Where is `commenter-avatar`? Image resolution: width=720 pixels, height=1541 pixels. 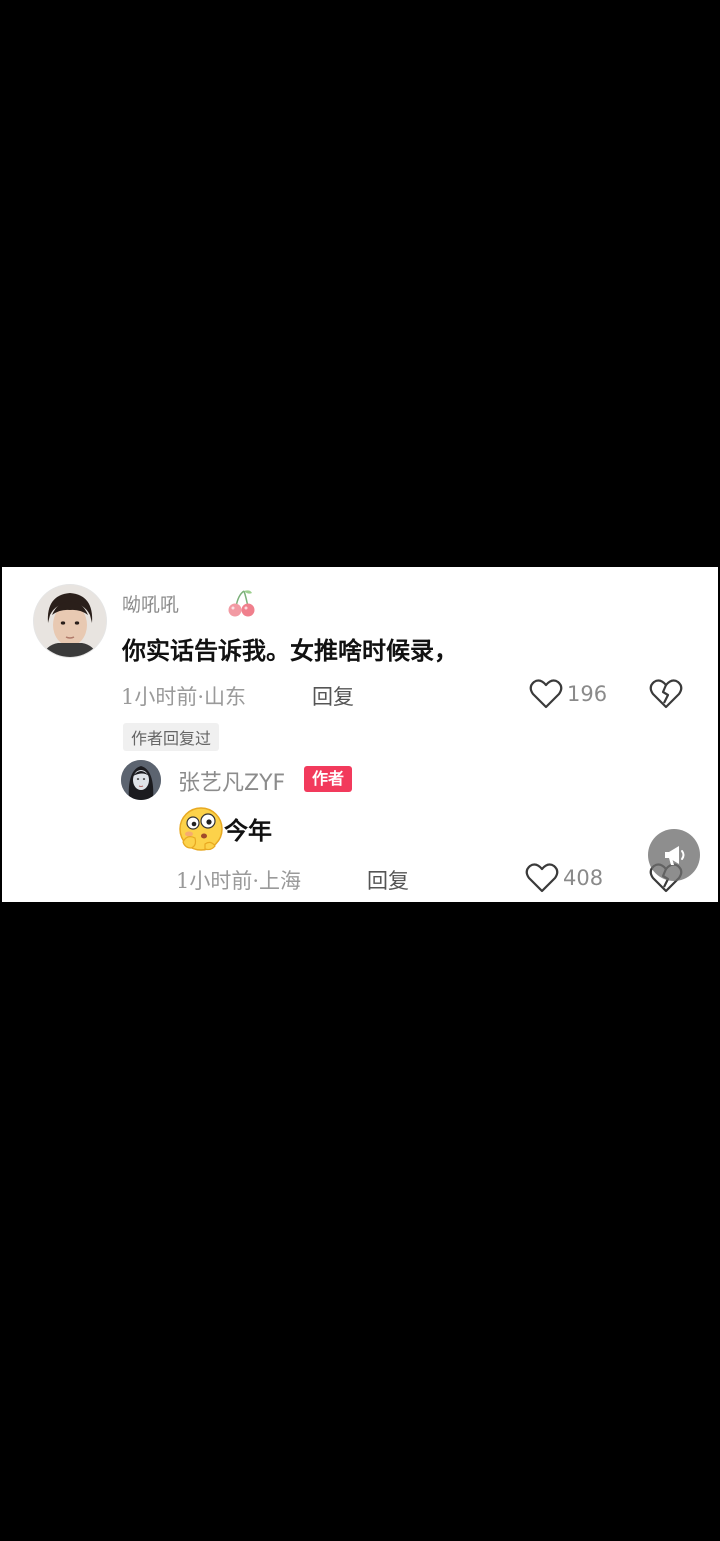
commenter-avatar is located at coordinates (70, 621).